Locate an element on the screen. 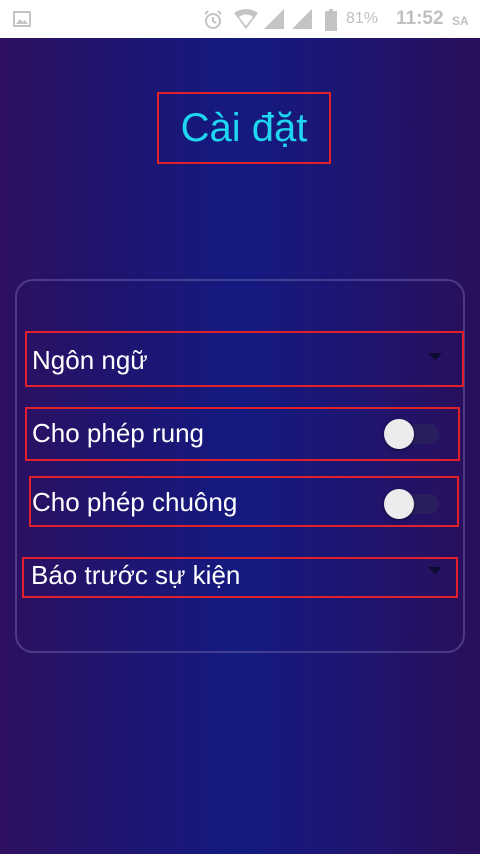  signal-2-icon is located at coordinates (302, 19).